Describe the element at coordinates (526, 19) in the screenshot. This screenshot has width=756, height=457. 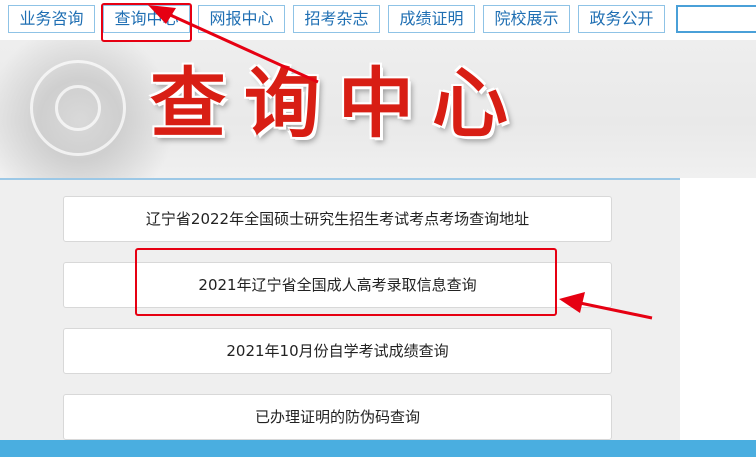
I see `nav-item-school-showcase: 院校展示` at that location.